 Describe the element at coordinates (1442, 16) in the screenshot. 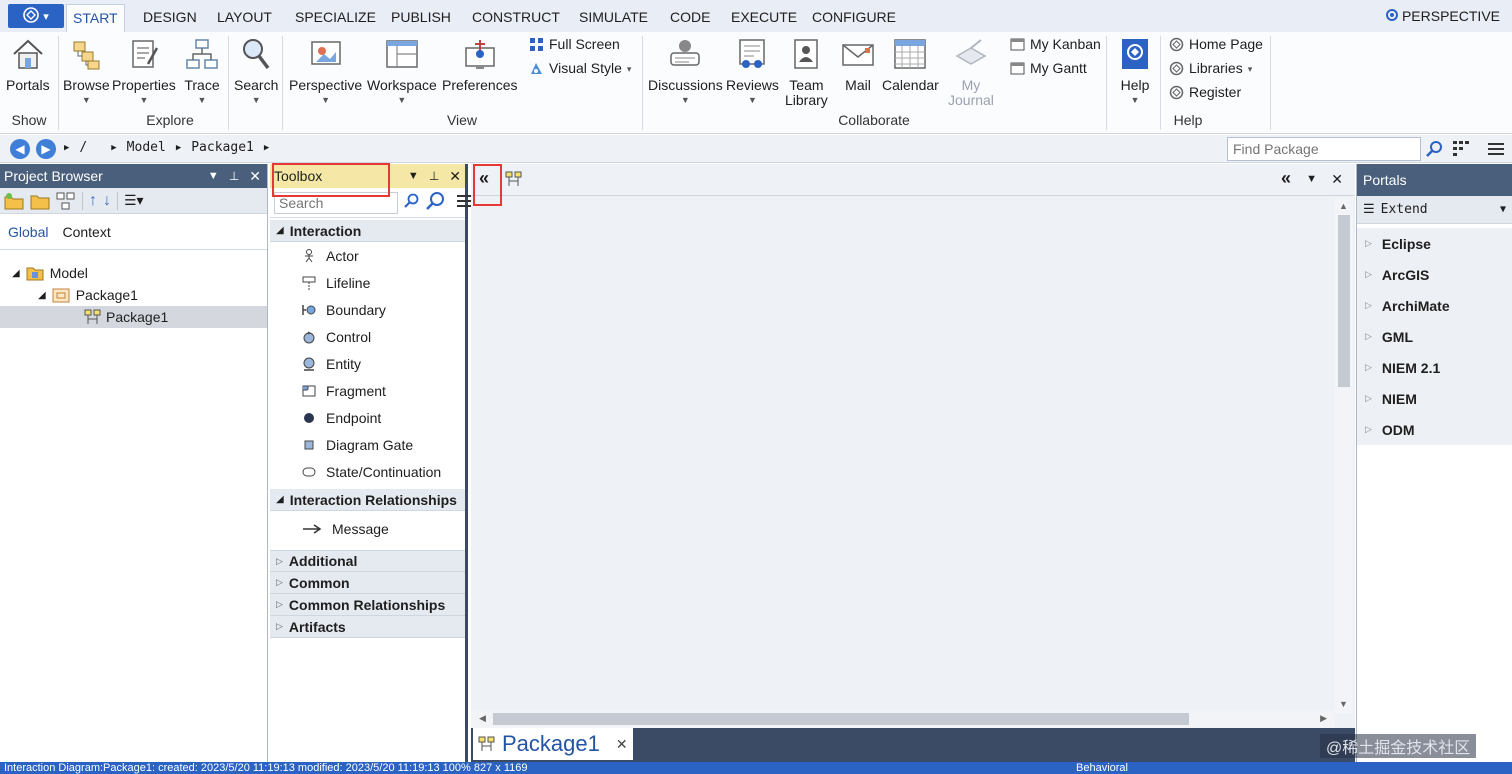

I see `perspective-menu: PERSPECTIVE` at that location.